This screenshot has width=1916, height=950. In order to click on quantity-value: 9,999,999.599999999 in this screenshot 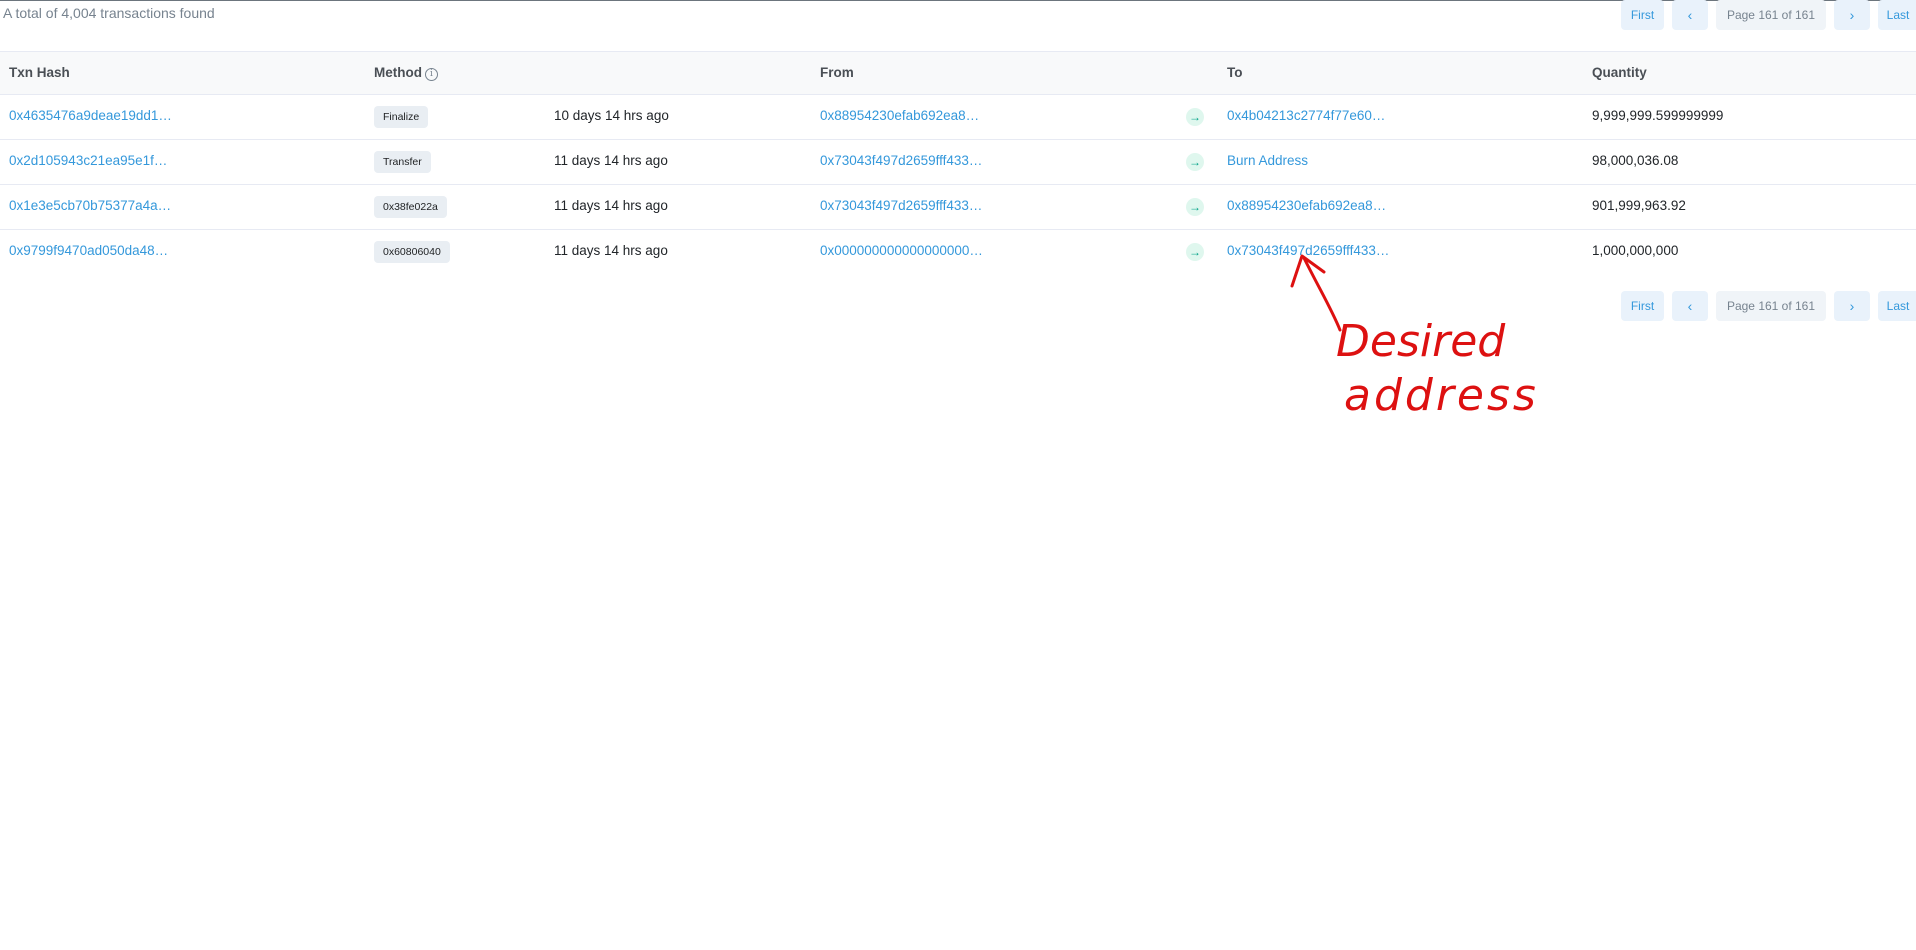, I will do `click(1658, 115)`.